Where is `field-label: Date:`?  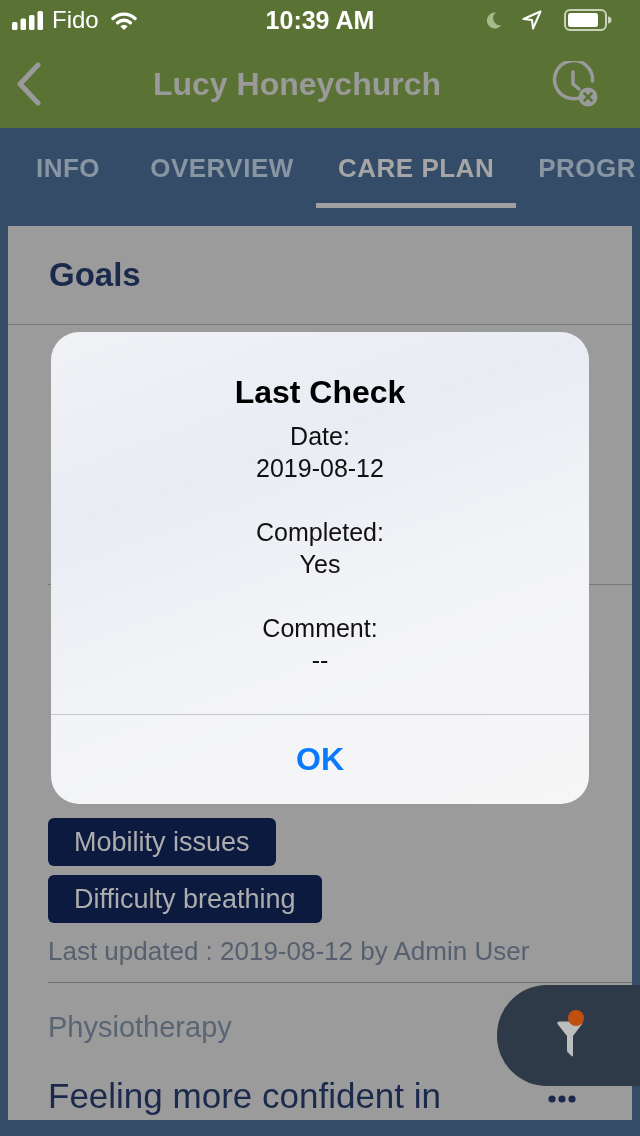
field-label: Date: is located at coordinates (320, 436).